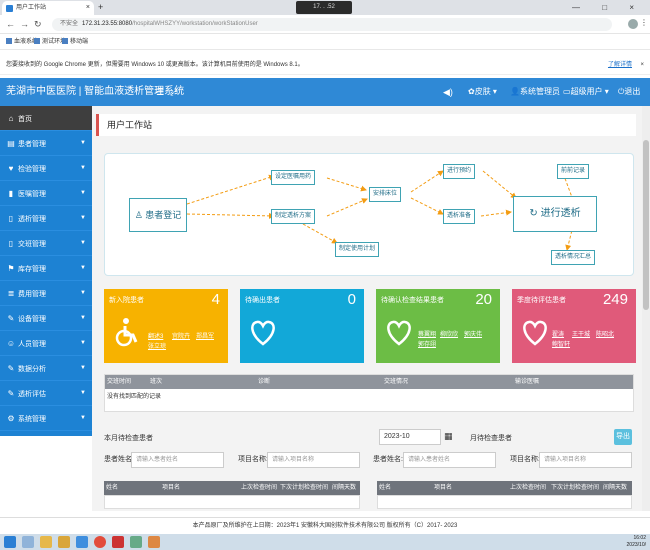  Describe the element at coordinates (46, 368) in the screenshot. I see `sidebar-item-analysis: ✎ 数据分析 ▼` at that location.